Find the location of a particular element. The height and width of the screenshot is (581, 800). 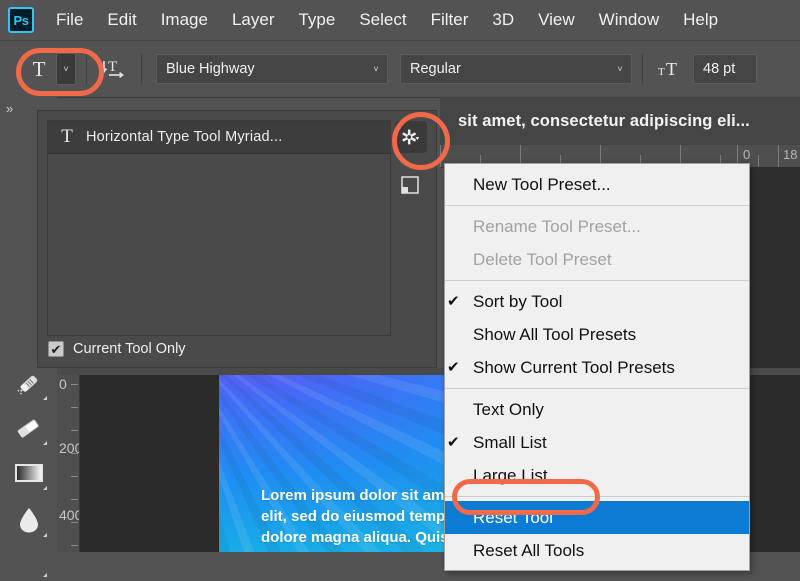

menu-item-large-list: Large List is located at coordinates (597, 475).